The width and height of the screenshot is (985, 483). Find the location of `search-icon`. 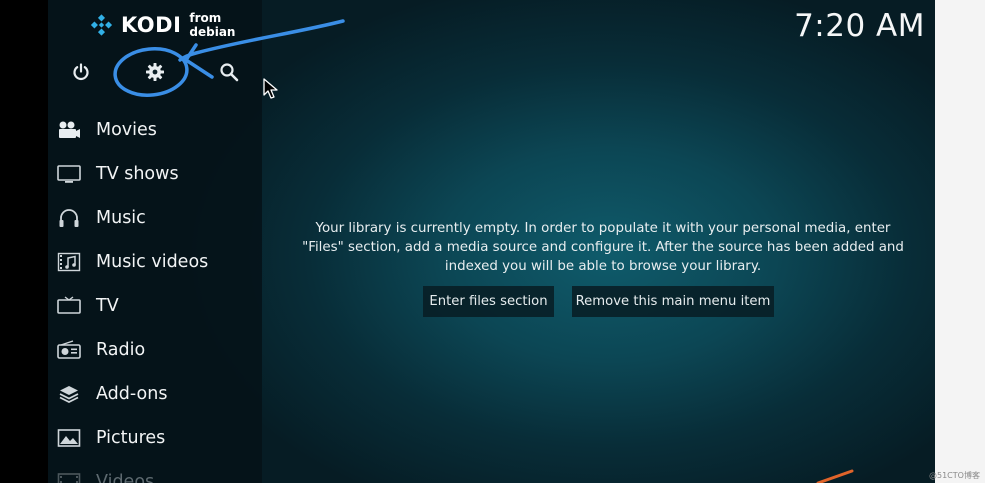

search-icon is located at coordinates (229, 72).